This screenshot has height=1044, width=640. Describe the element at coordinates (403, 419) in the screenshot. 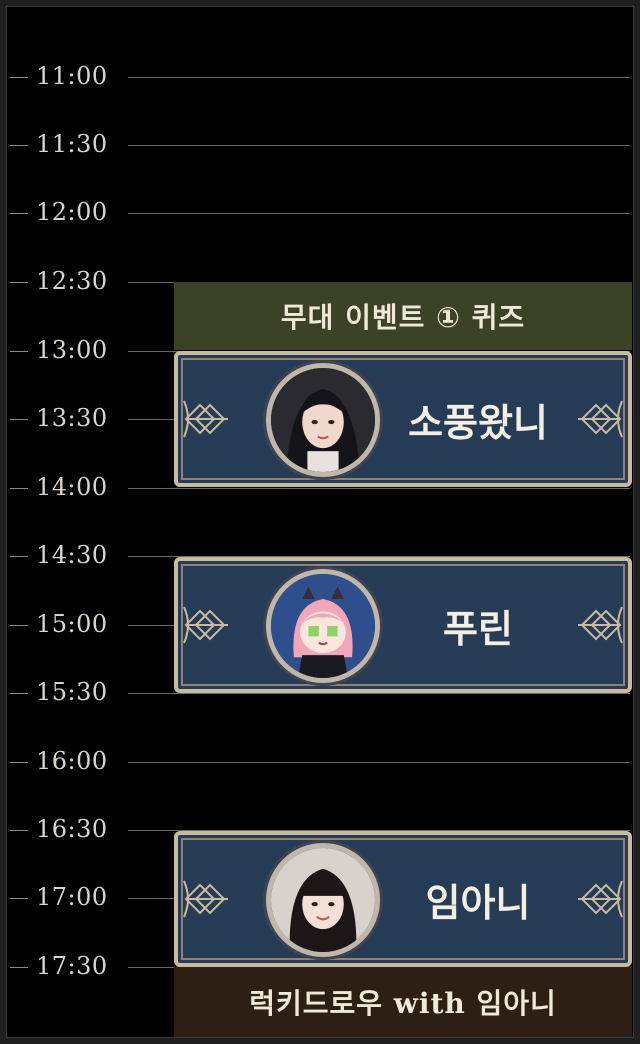

I see `event-card-sopung: 소풍왔니` at that location.